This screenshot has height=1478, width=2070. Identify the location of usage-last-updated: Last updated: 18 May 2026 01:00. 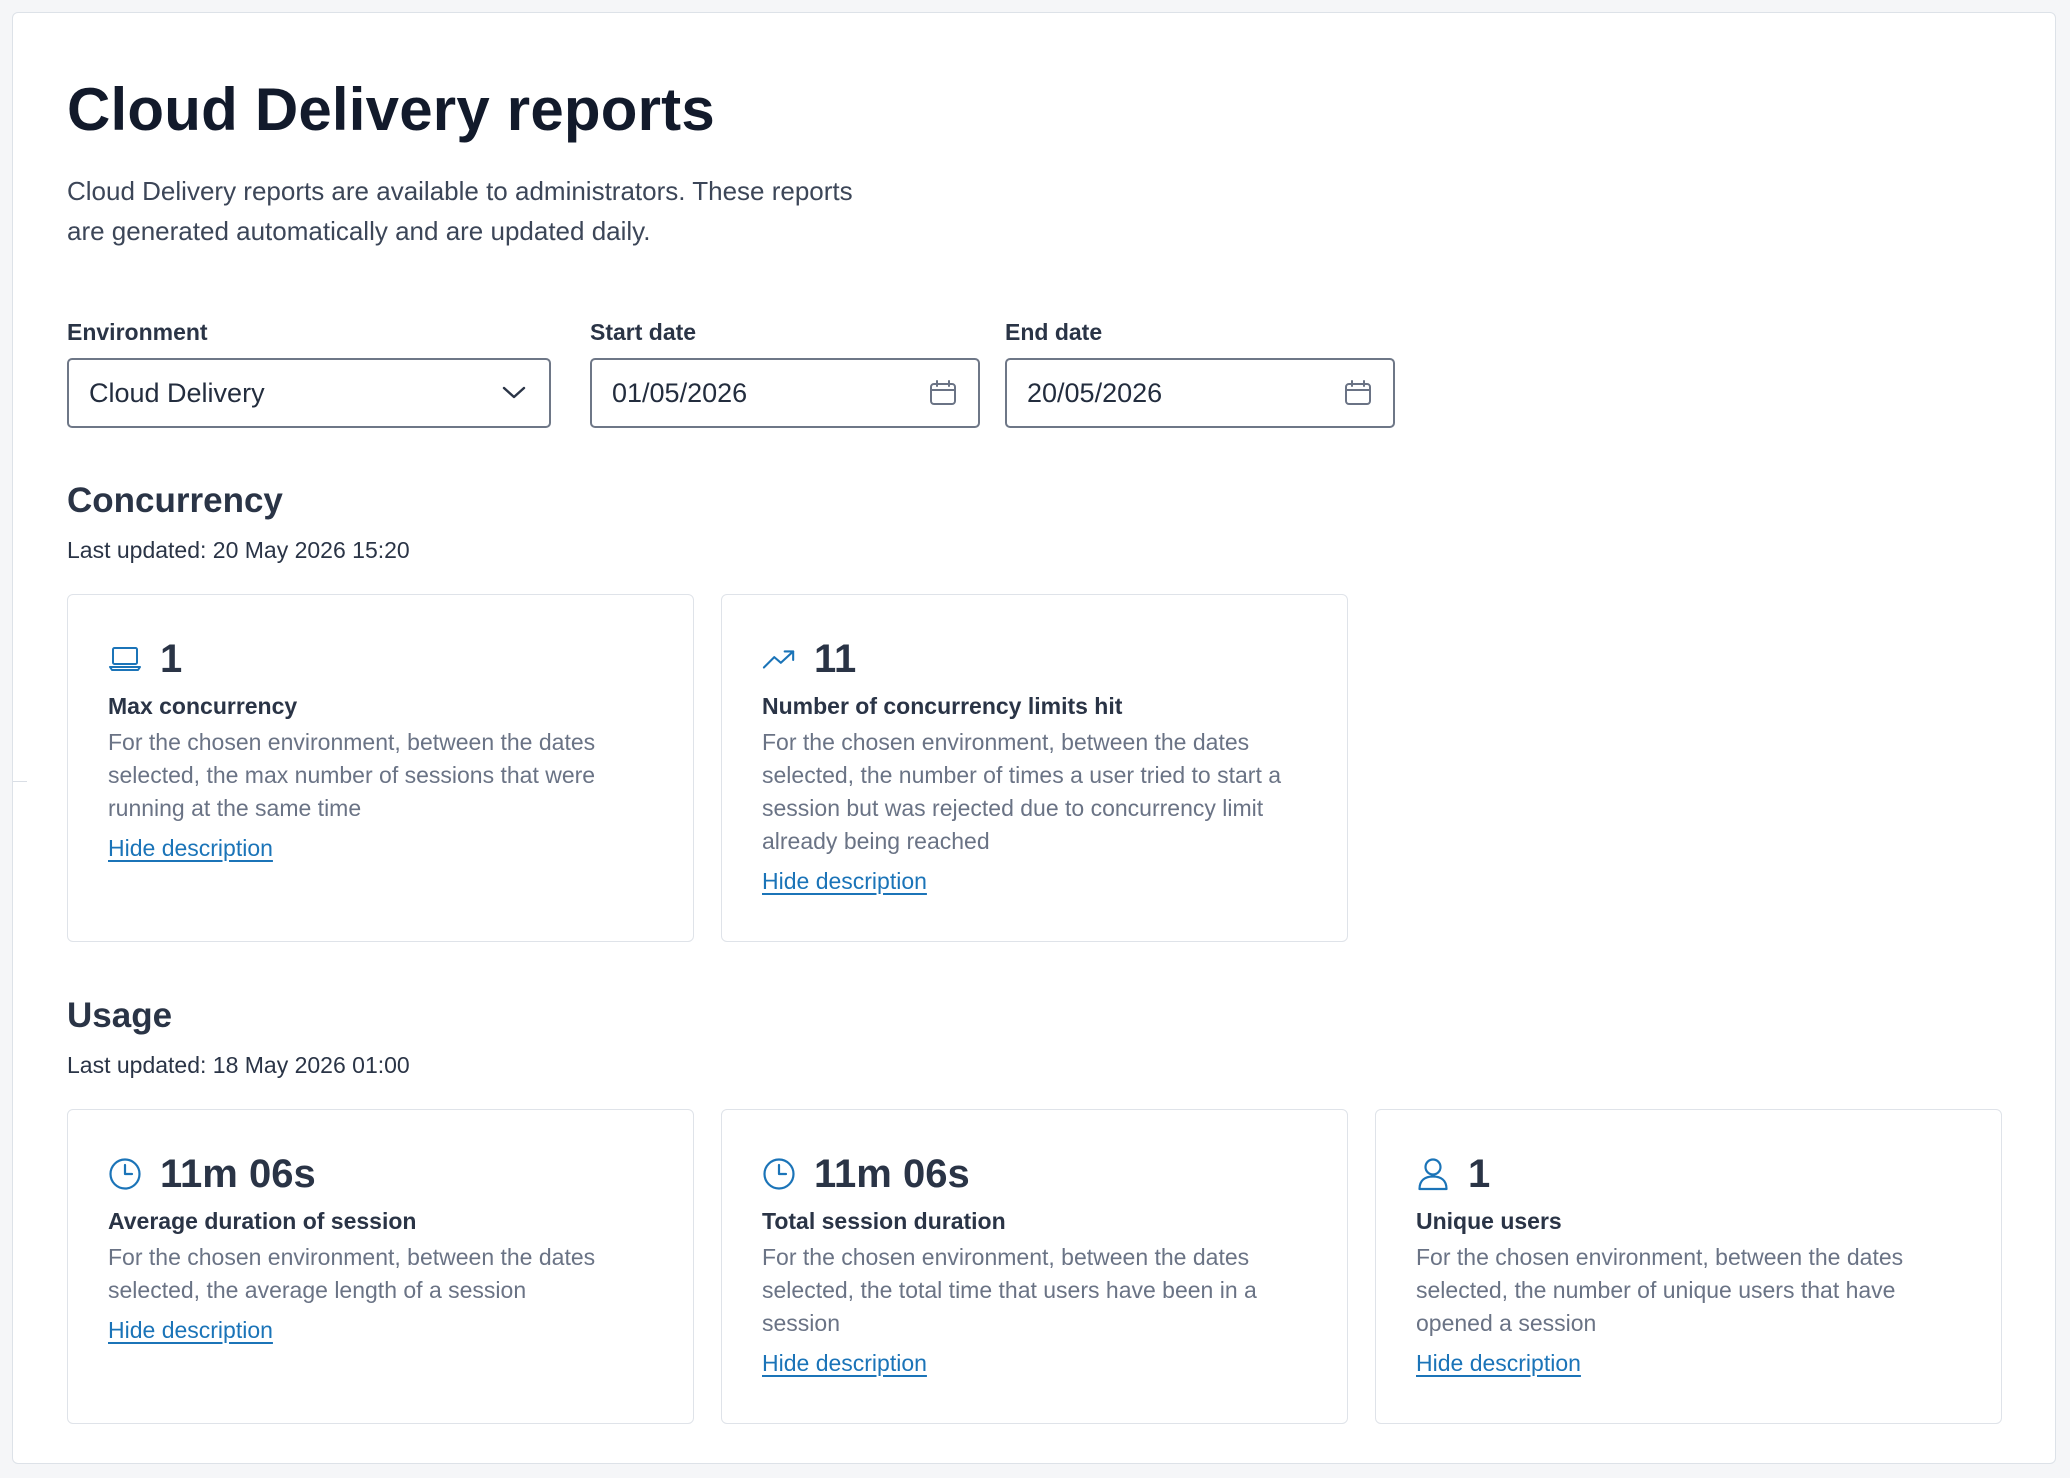
(238, 1065).